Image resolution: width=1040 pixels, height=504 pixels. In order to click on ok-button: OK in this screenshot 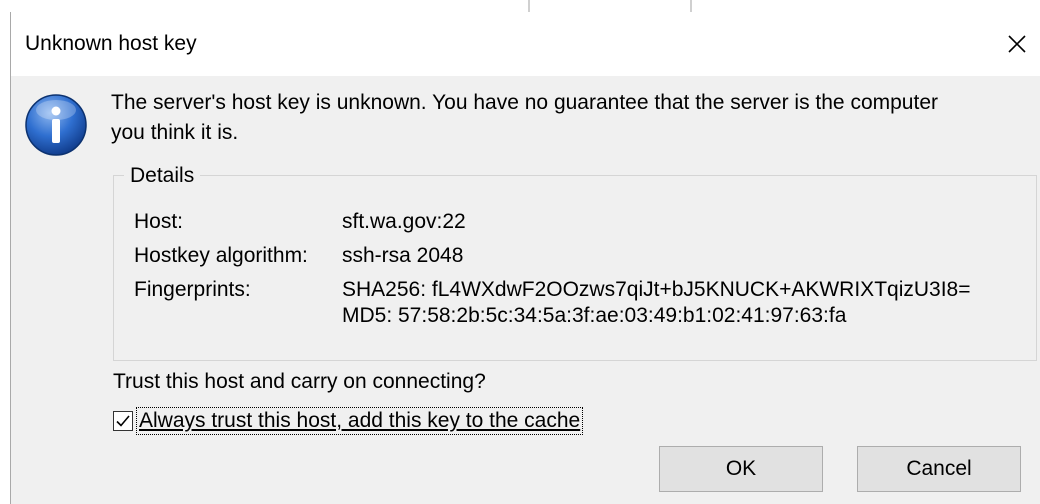, I will do `click(741, 469)`.